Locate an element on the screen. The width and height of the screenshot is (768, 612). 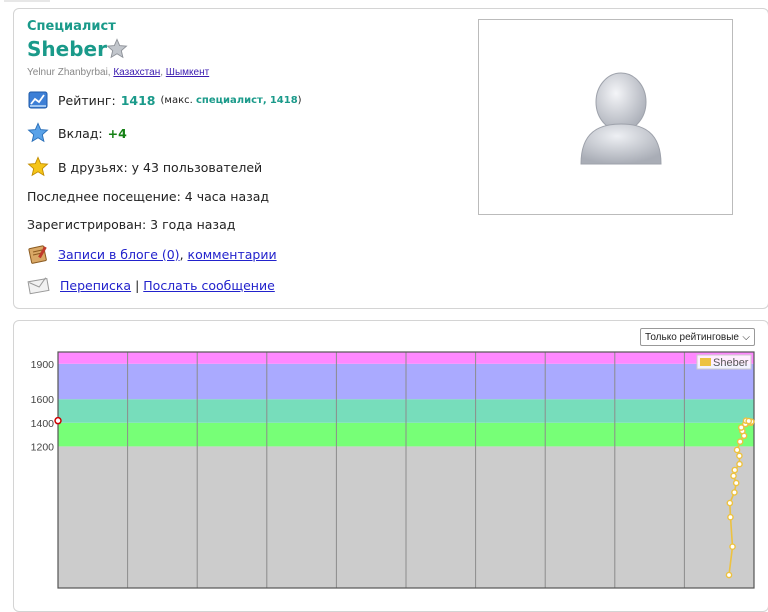
last-visit-text: Последнее посещение: 4 часа назад is located at coordinates (148, 196).